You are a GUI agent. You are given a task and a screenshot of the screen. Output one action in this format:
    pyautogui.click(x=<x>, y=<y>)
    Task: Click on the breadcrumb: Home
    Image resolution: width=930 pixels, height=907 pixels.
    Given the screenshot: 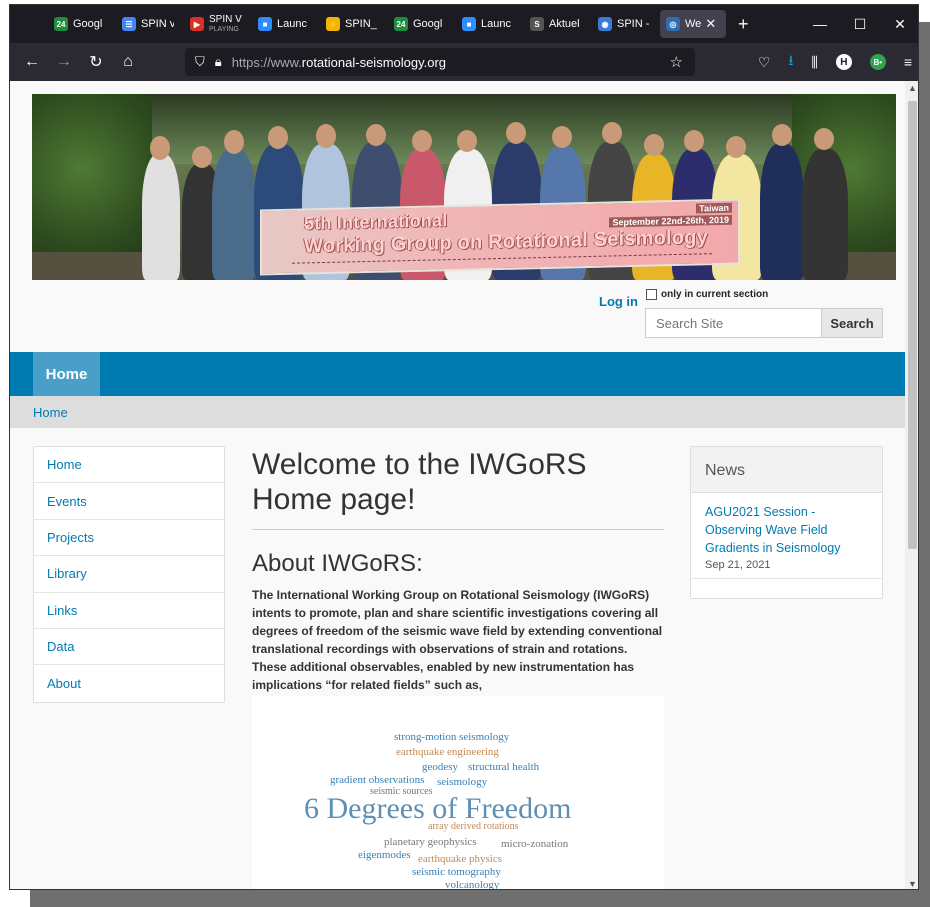 What is the action you would take?
    pyautogui.click(x=457, y=412)
    